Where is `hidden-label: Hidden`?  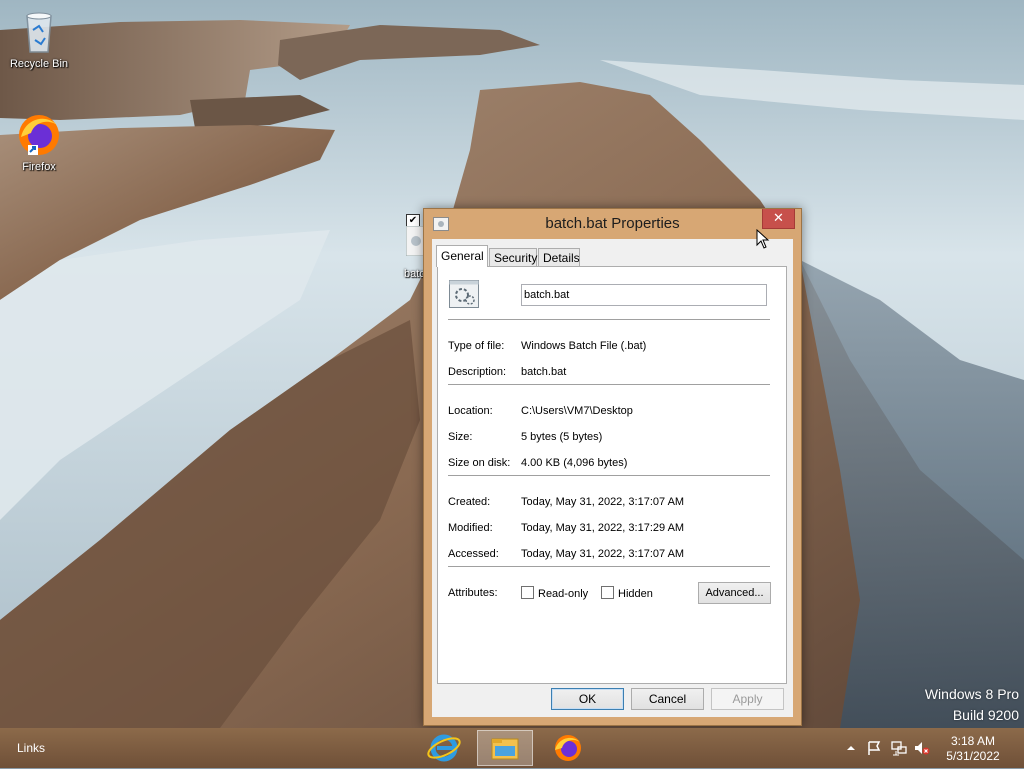
hidden-label: Hidden is located at coordinates (635, 594).